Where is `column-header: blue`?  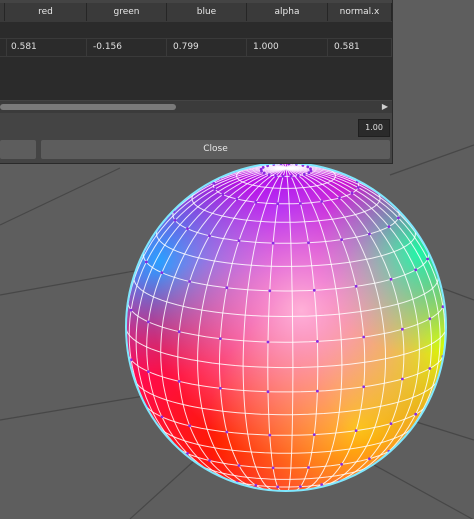
column-header: blue is located at coordinates (207, 12).